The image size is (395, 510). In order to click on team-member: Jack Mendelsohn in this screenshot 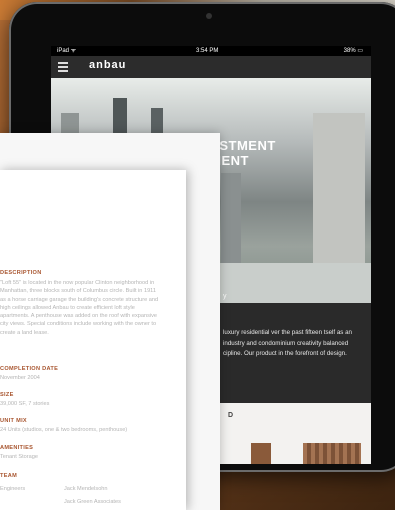, I will do `click(86, 489)`.